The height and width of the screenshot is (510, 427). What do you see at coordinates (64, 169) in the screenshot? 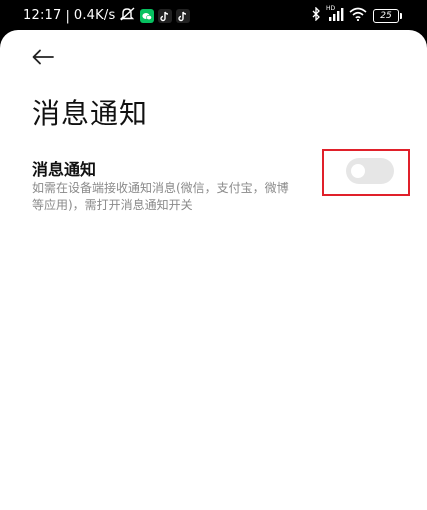
I see `setting-title: 消息通知` at bounding box center [64, 169].